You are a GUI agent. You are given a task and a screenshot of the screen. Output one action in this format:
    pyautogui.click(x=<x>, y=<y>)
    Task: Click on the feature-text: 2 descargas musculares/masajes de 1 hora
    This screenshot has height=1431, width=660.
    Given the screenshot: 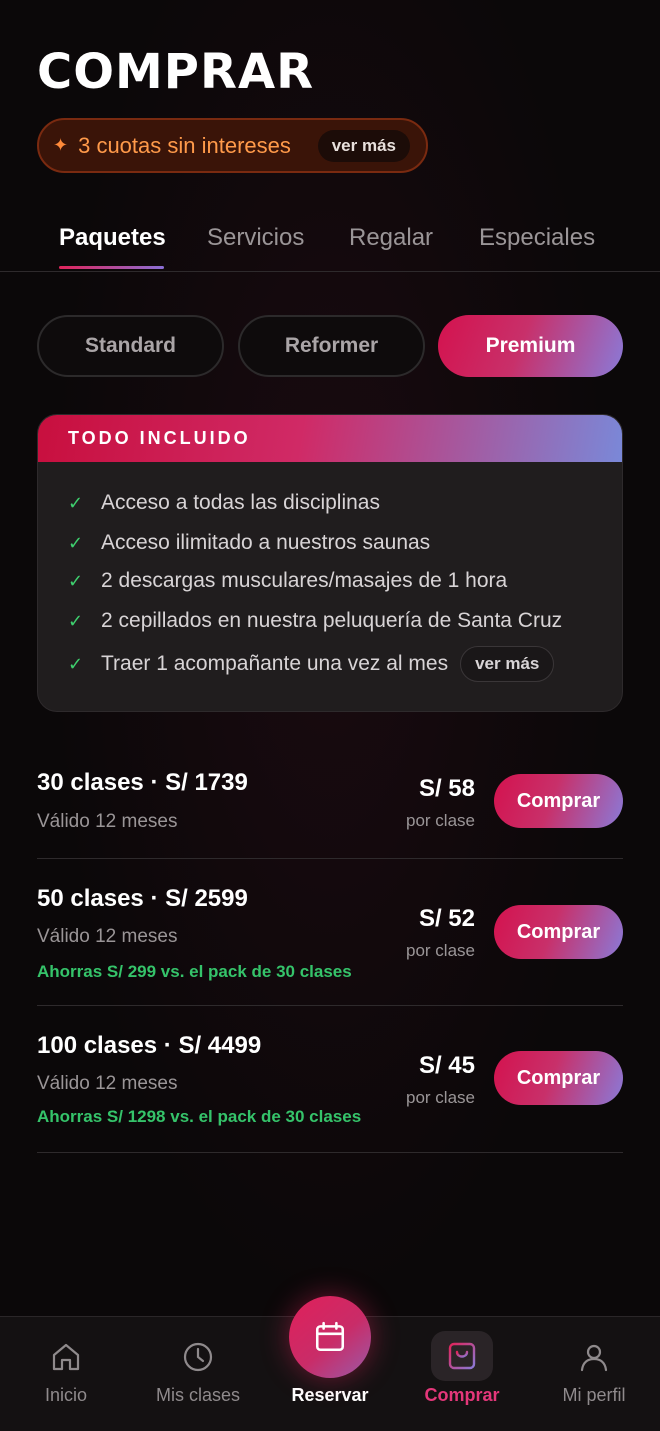 What is the action you would take?
    pyautogui.click(x=304, y=580)
    